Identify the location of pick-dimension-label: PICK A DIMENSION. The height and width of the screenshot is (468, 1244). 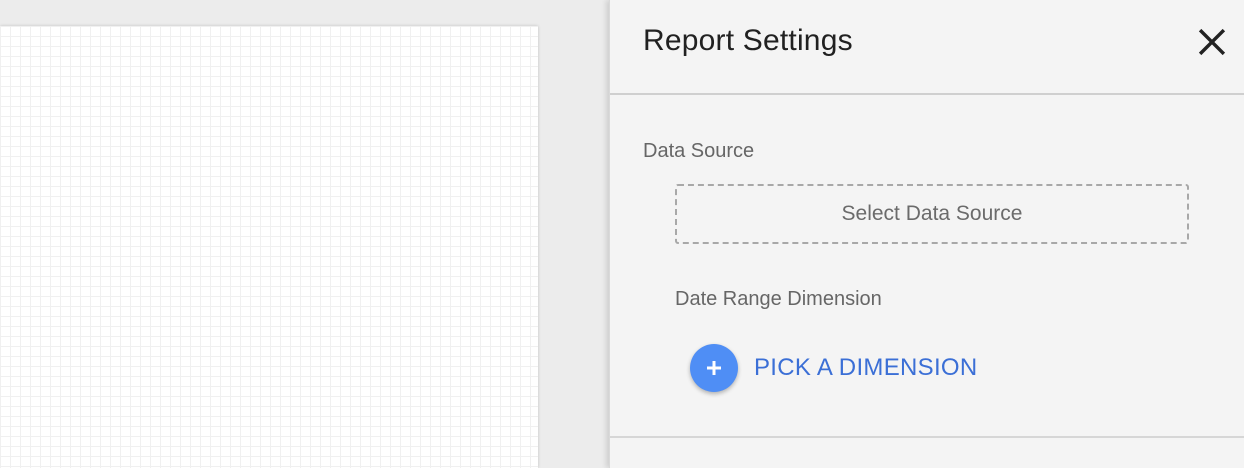
(866, 368).